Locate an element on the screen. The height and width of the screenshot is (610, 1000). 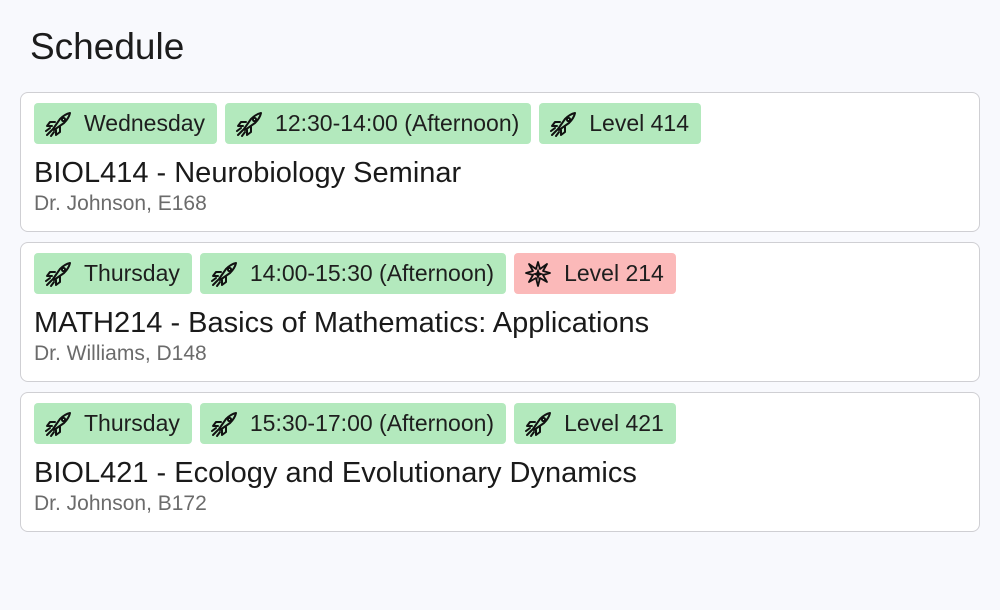
level-tag: Level 421 is located at coordinates (595, 423).